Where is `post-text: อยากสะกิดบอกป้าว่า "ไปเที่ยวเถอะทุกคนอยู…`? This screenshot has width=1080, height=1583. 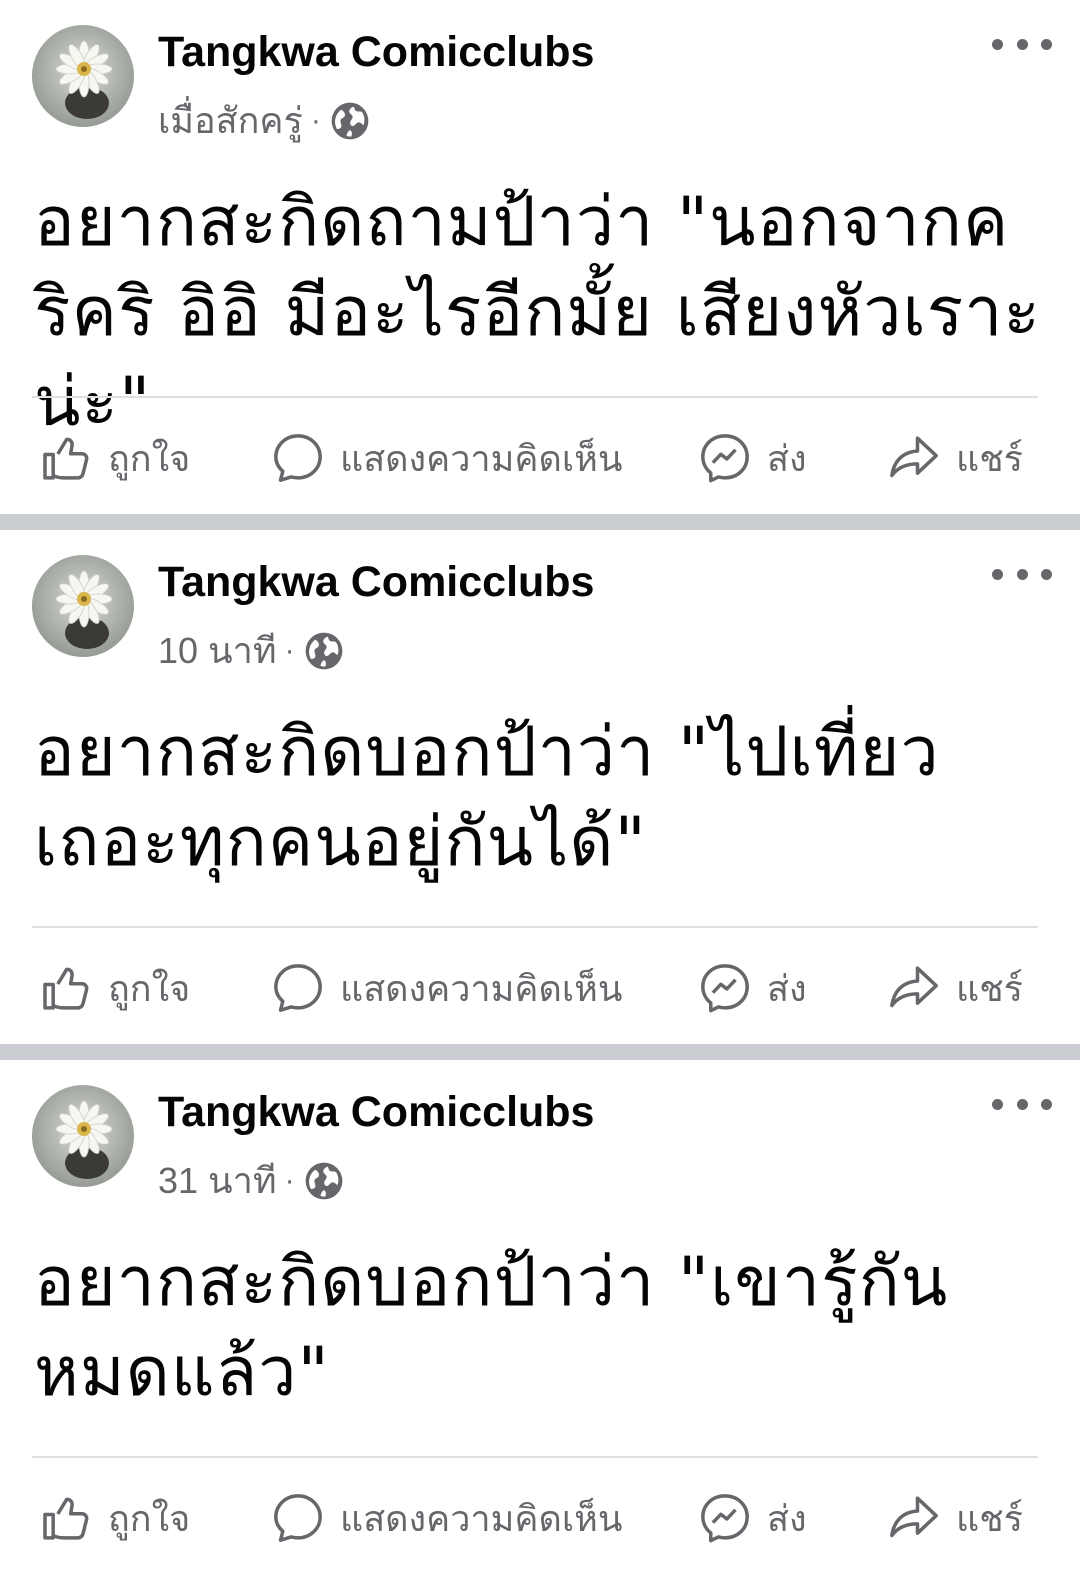
post-text: อยากสะกิดบอกป้าว่า "ไปเที่ยวเถอะทุกคนอยู… is located at coordinates (487, 797).